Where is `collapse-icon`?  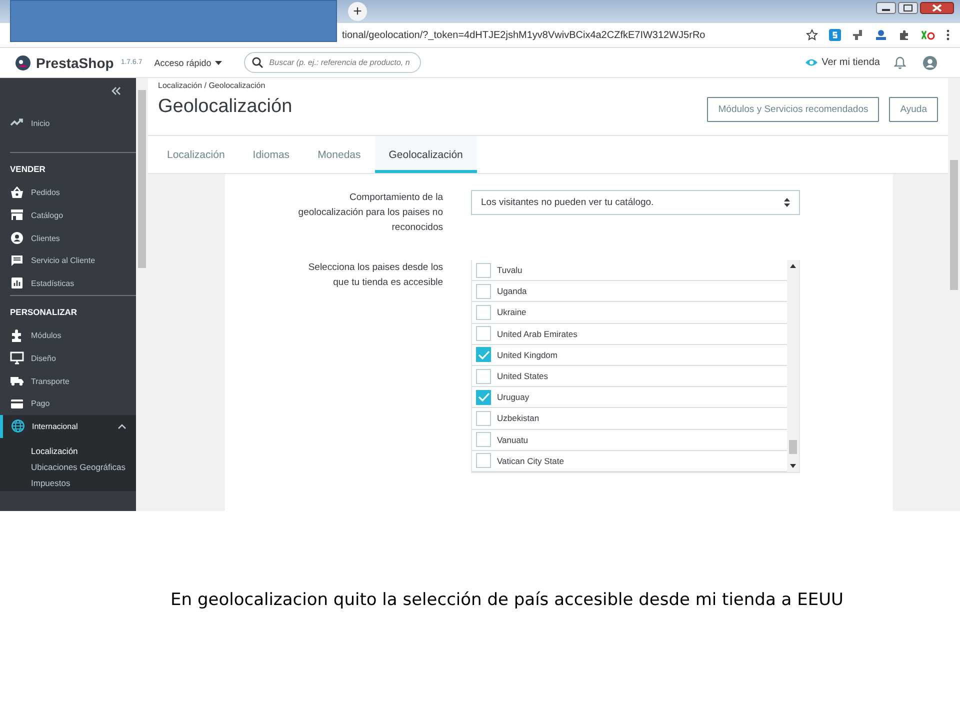
collapse-icon is located at coordinates (116, 91).